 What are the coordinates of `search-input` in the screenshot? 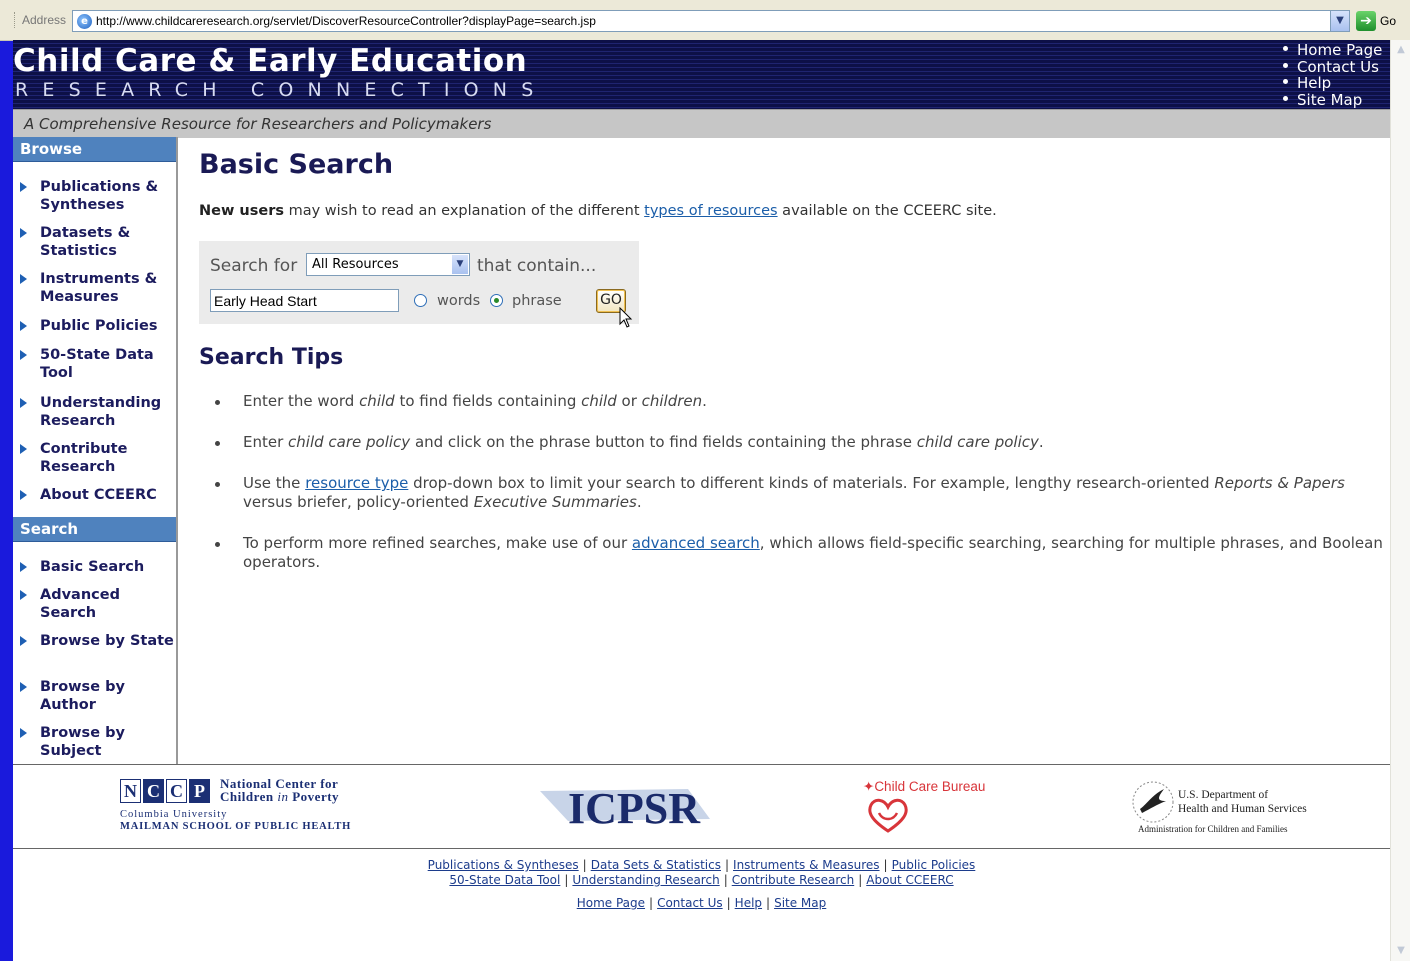 It's located at (304, 300).